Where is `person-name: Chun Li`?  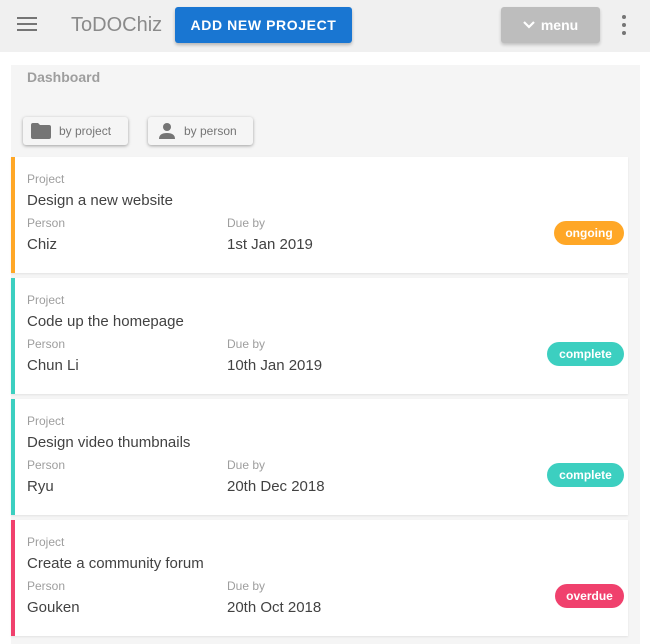 person-name: Chun Li is located at coordinates (53, 365).